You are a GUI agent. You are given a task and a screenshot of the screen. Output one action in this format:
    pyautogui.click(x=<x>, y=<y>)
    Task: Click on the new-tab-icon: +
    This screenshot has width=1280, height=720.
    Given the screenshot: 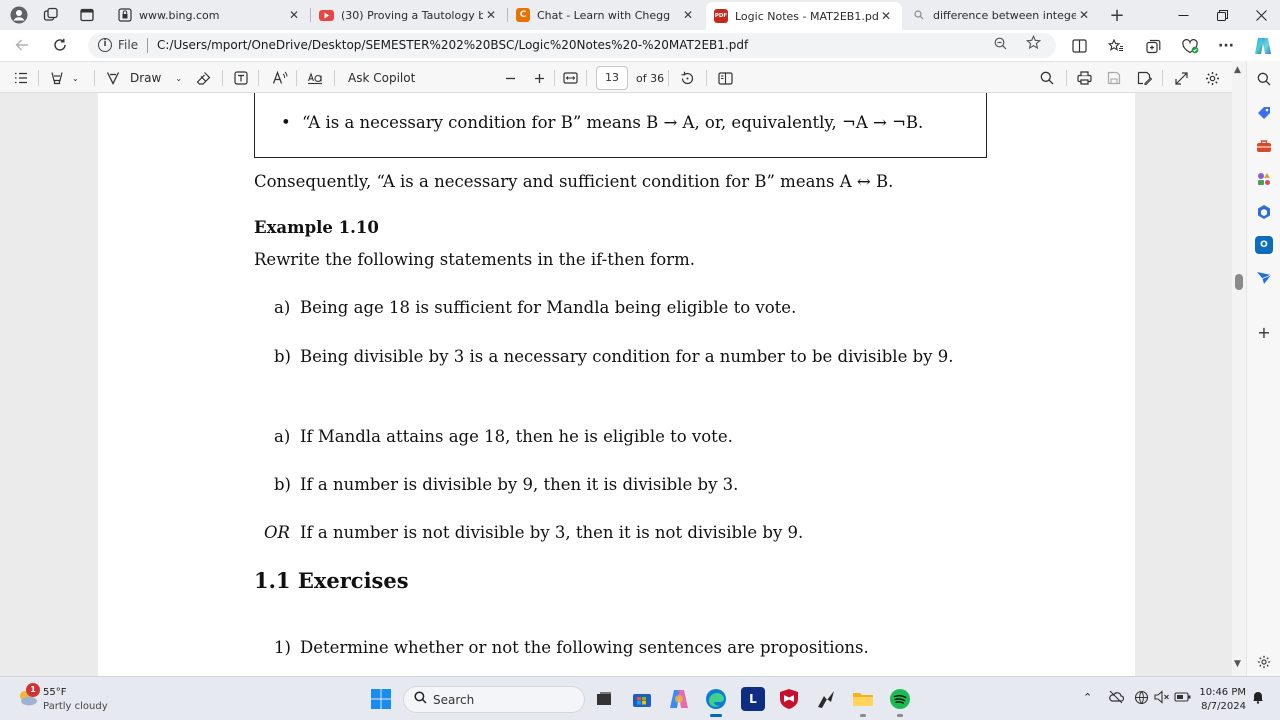 What is the action you would take?
    pyautogui.click(x=1117, y=15)
    